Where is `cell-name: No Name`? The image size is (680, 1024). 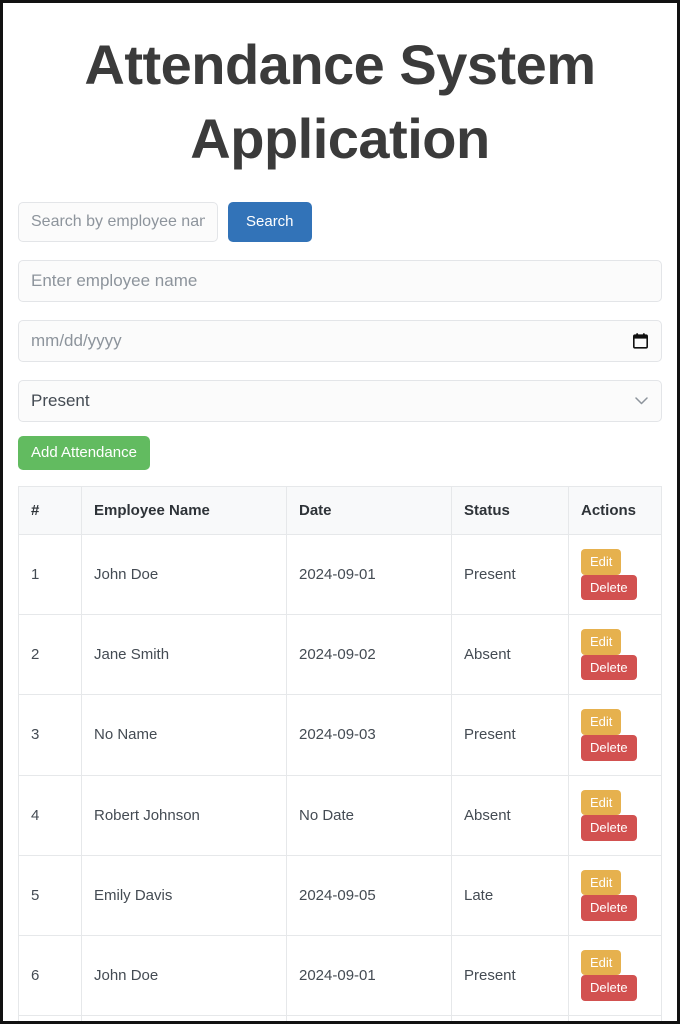
cell-name: No Name is located at coordinates (184, 735).